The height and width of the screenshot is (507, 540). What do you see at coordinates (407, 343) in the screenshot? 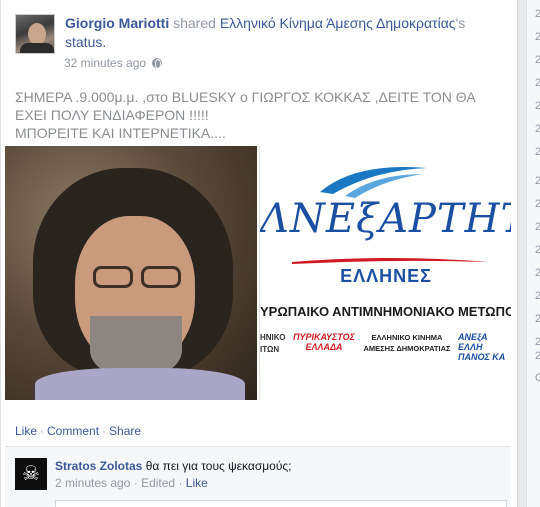
I see `partner-c: ΕΛΛΗΝΙΚΟ ΚΙΝΗΜΑ ΑΜΕΣΗΣ ΔΗΜΟΚΡΑΤΙΑΣ` at bounding box center [407, 343].